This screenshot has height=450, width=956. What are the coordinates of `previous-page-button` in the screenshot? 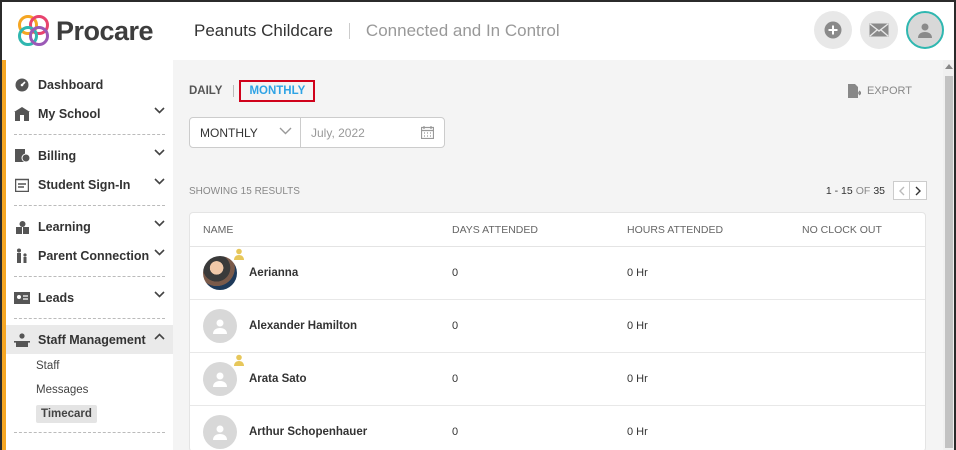 It's located at (901, 190).